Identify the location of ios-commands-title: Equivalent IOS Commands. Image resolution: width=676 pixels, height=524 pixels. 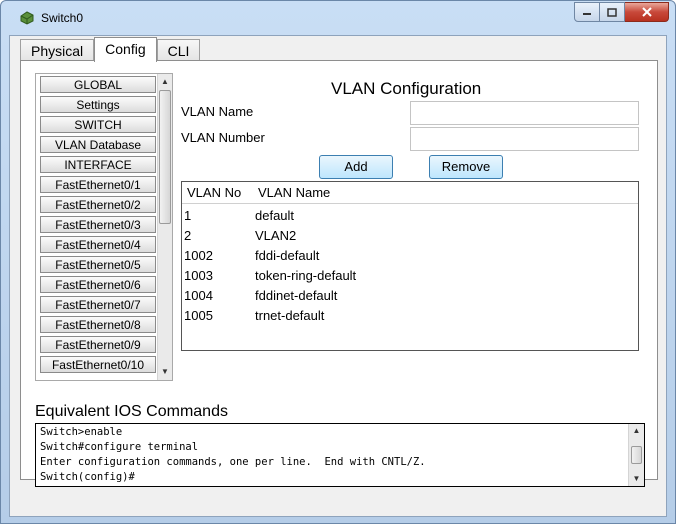
(131, 411).